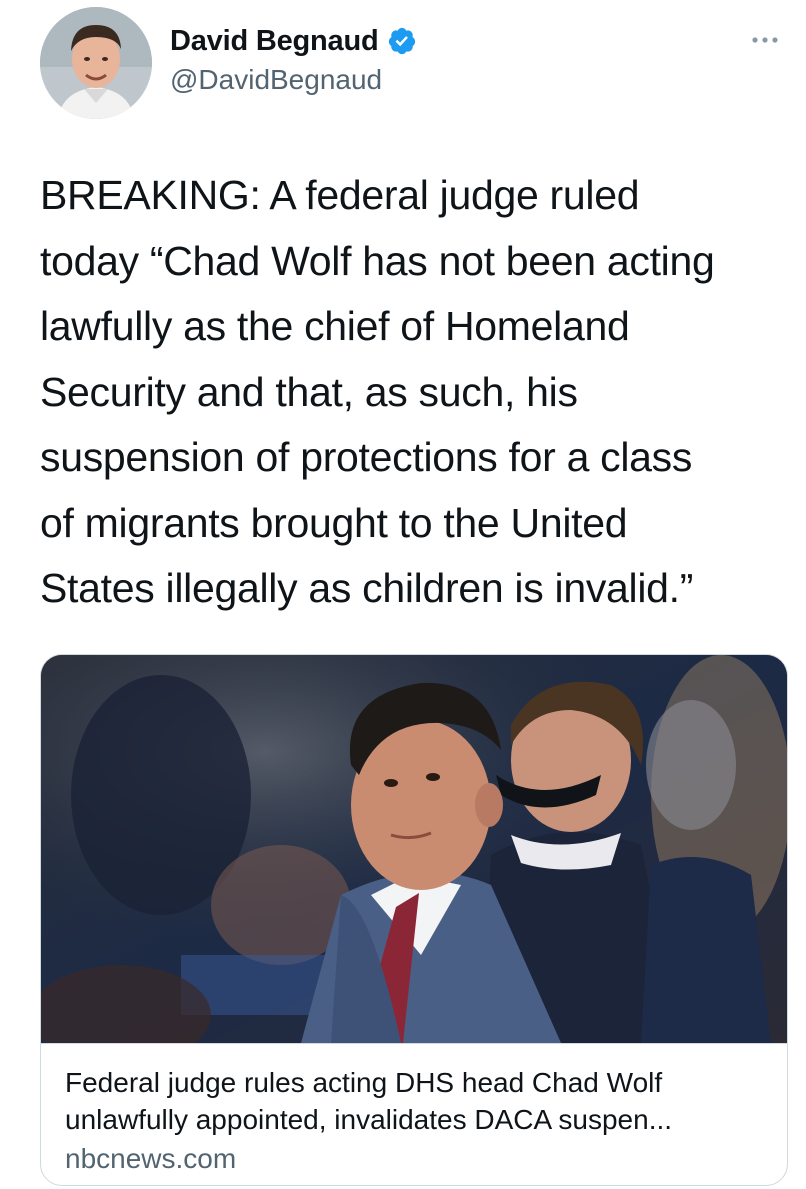  I want to click on ellipsis-icon, so click(765, 40).